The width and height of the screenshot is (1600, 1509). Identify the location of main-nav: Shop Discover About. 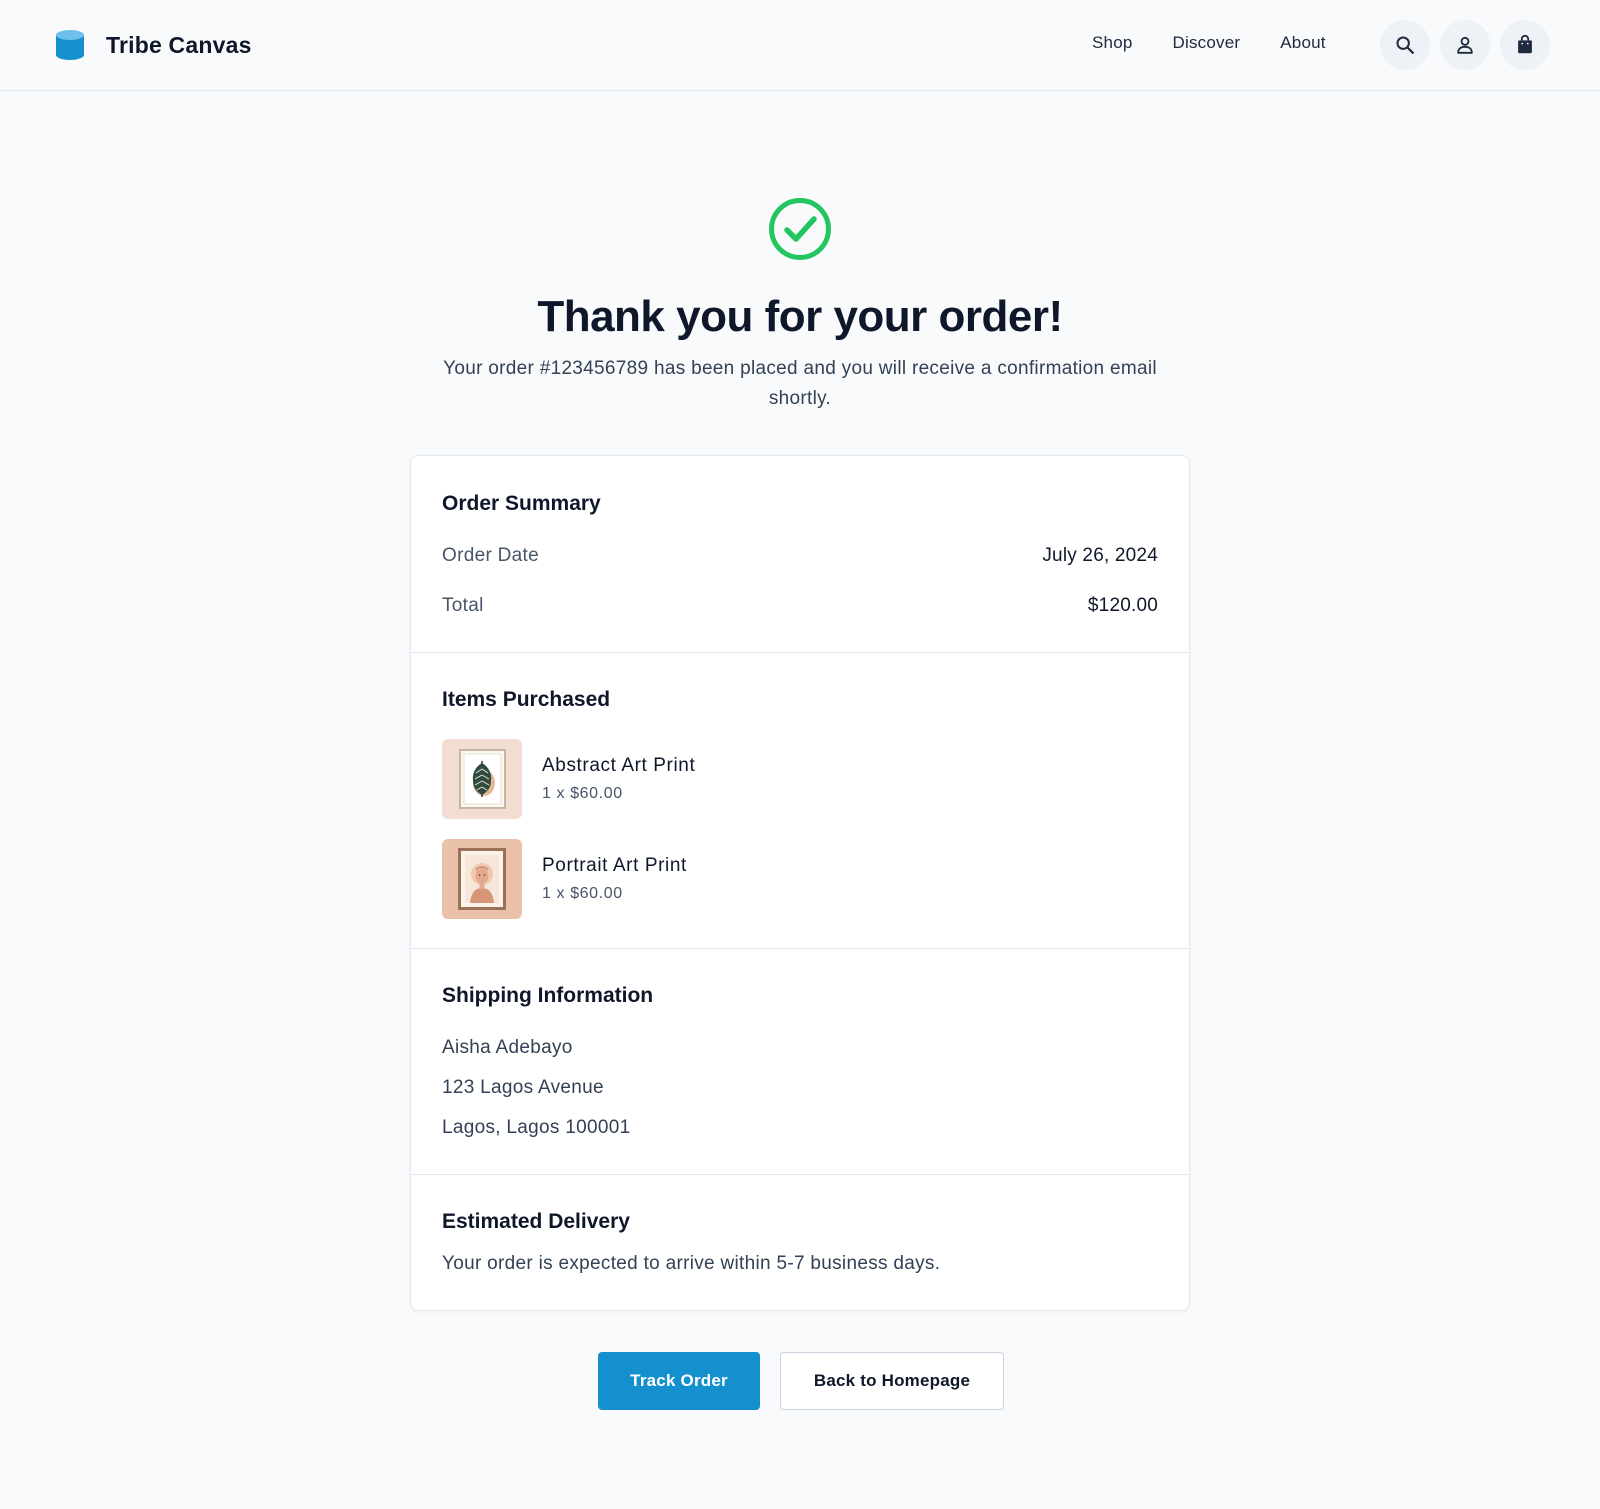
(1209, 43).